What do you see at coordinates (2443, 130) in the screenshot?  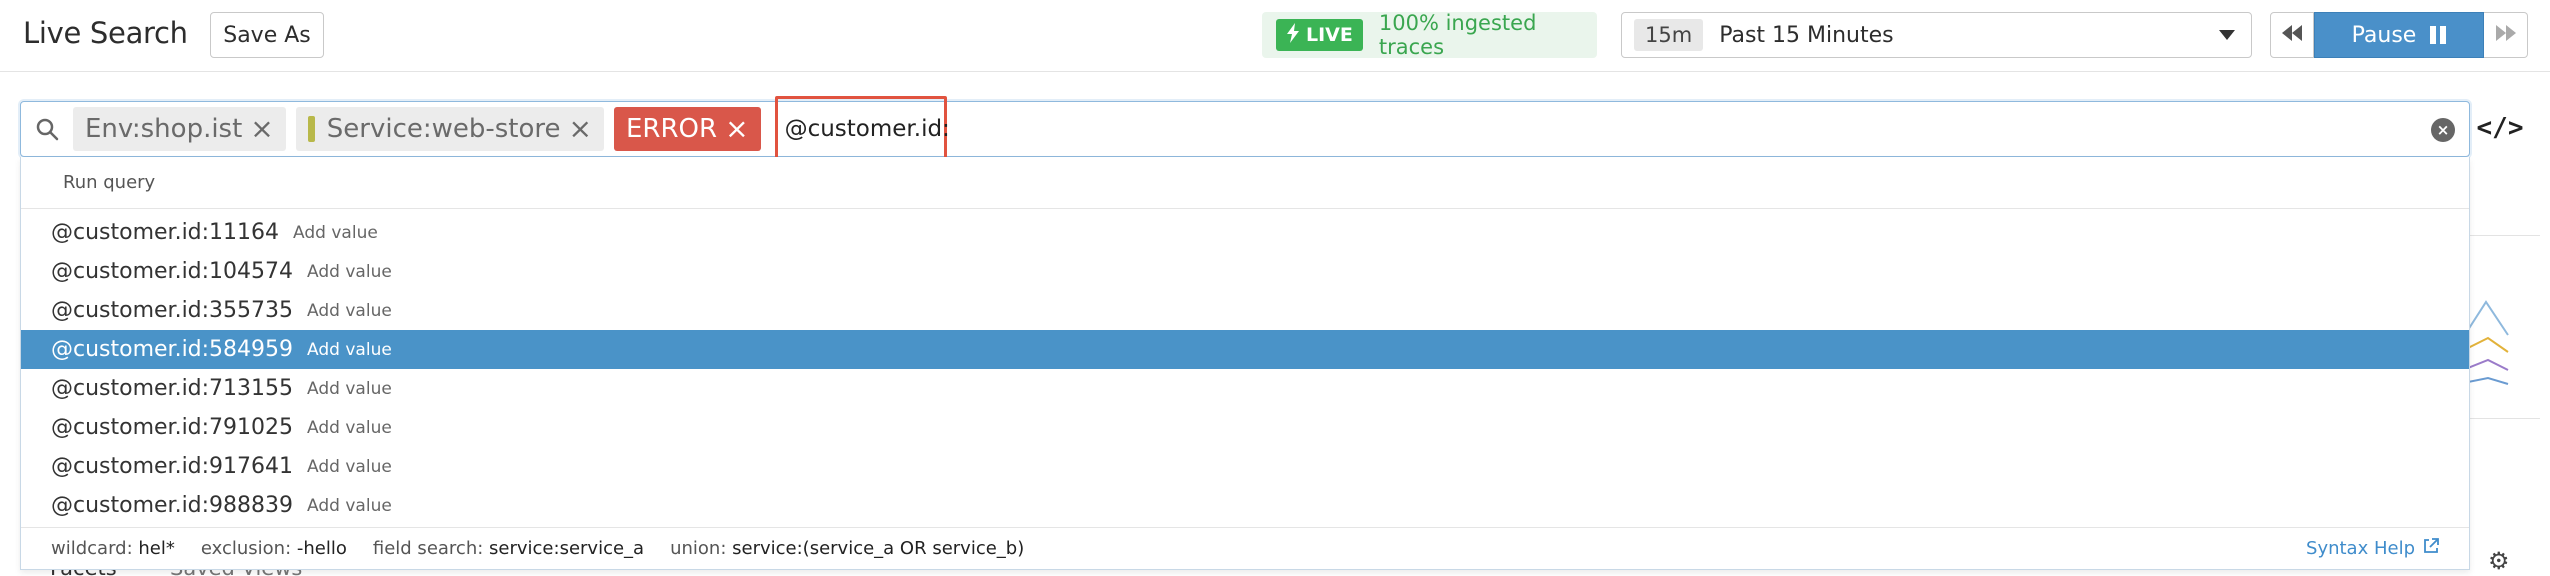 I see `clear-icon: ×` at bounding box center [2443, 130].